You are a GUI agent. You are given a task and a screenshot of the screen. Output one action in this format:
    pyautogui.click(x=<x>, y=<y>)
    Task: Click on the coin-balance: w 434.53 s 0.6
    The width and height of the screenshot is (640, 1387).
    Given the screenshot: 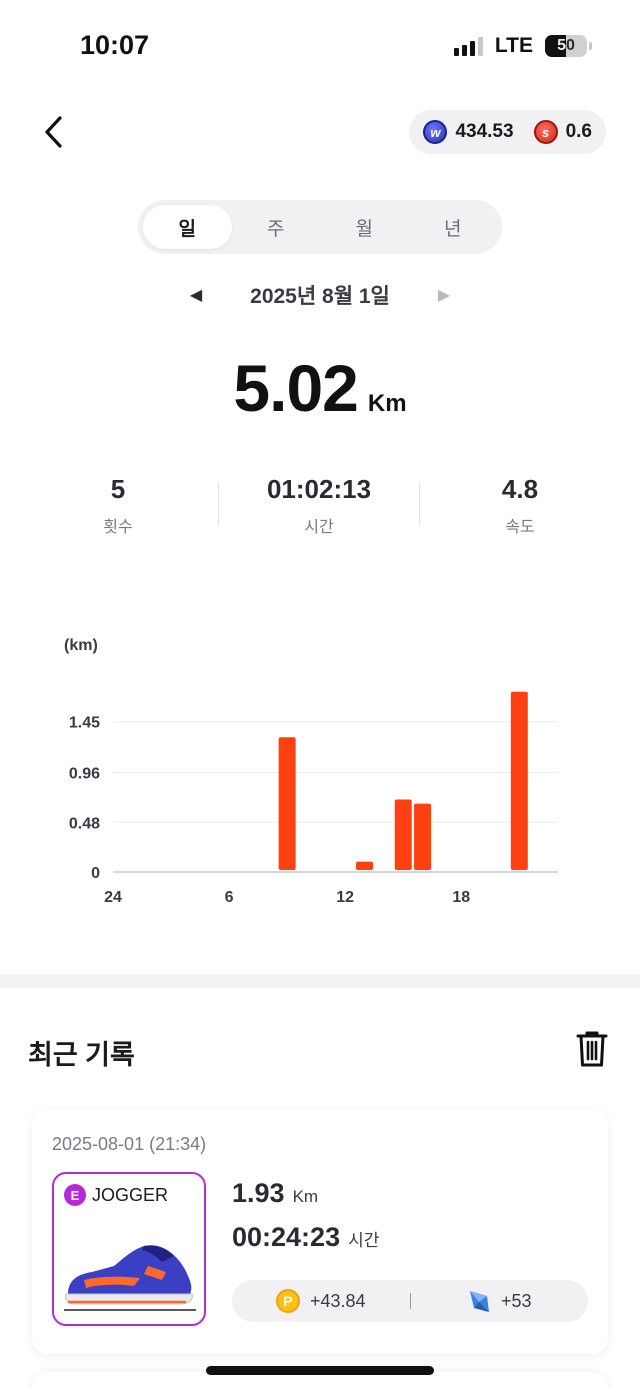 What is the action you would take?
    pyautogui.click(x=507, y=132)
    